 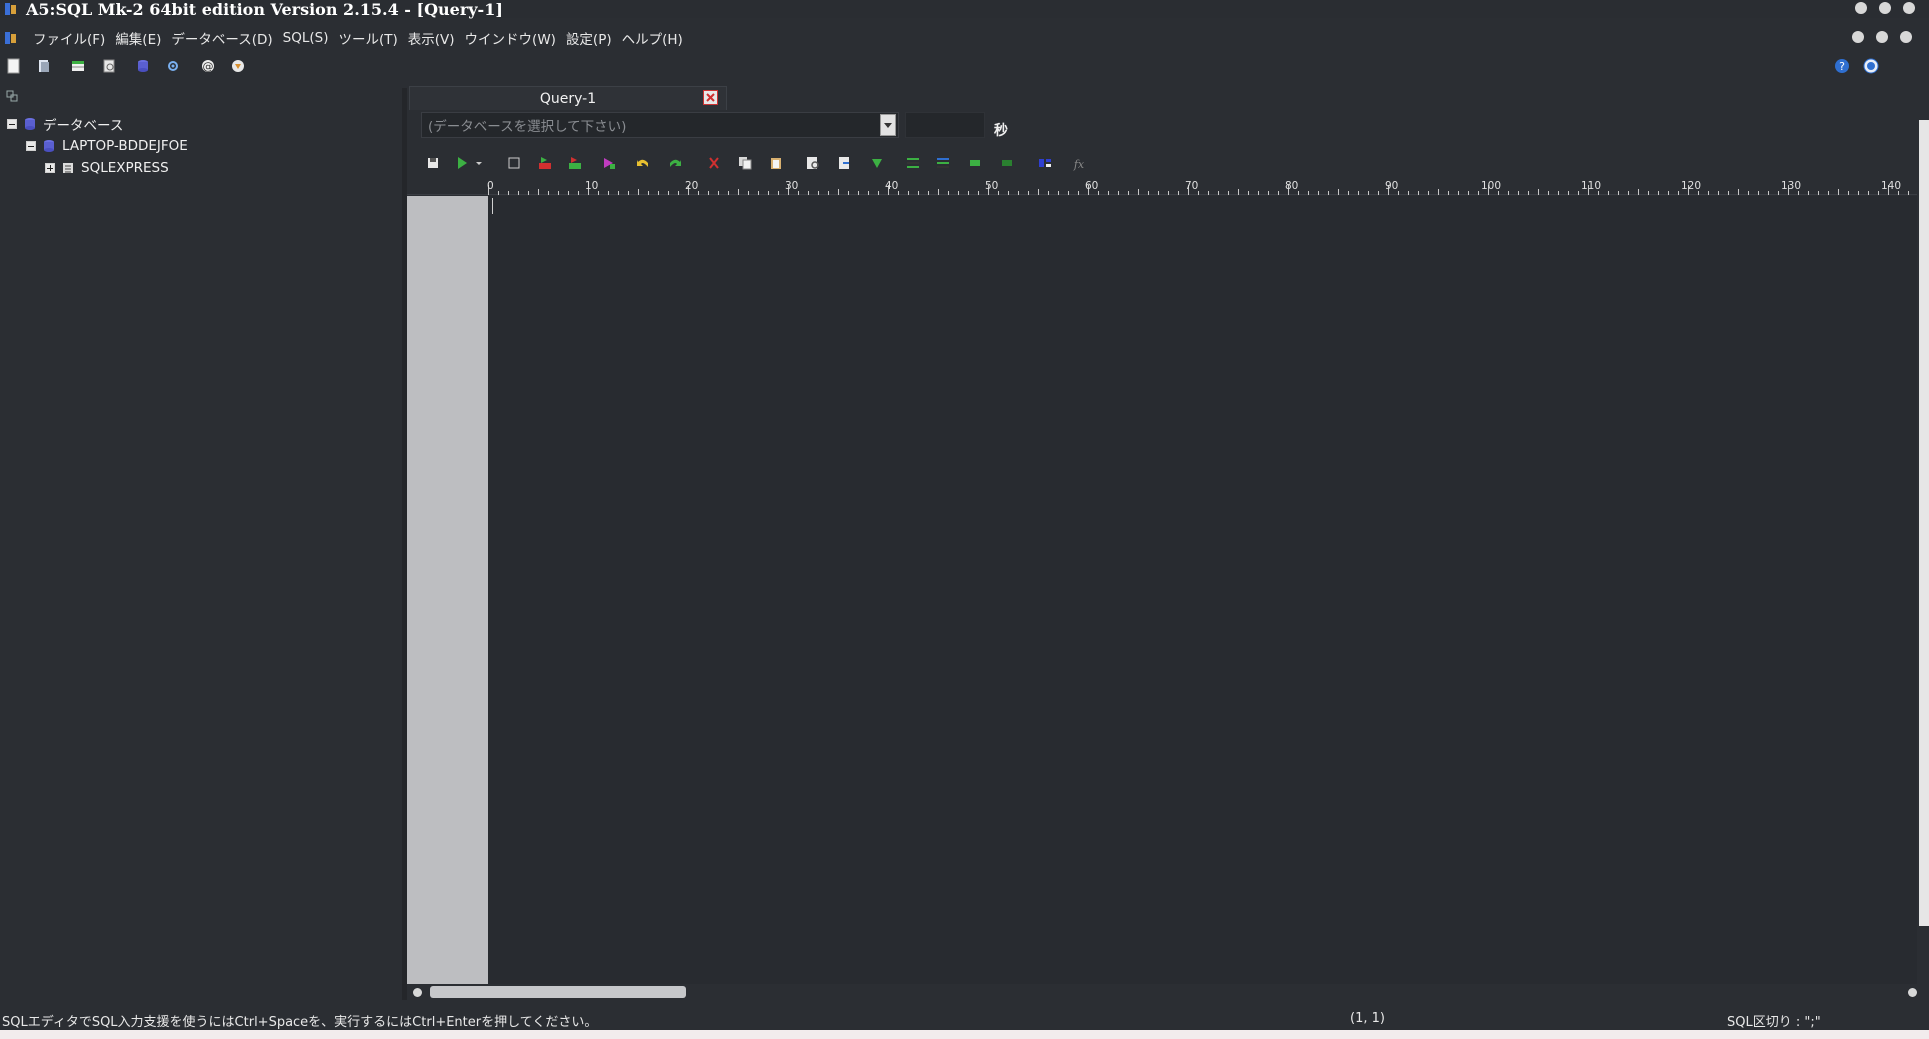 What do you see at coordinates (1871, 66) in the screenshot?
I see `globe-icon` at bounding box center [1871, 66].